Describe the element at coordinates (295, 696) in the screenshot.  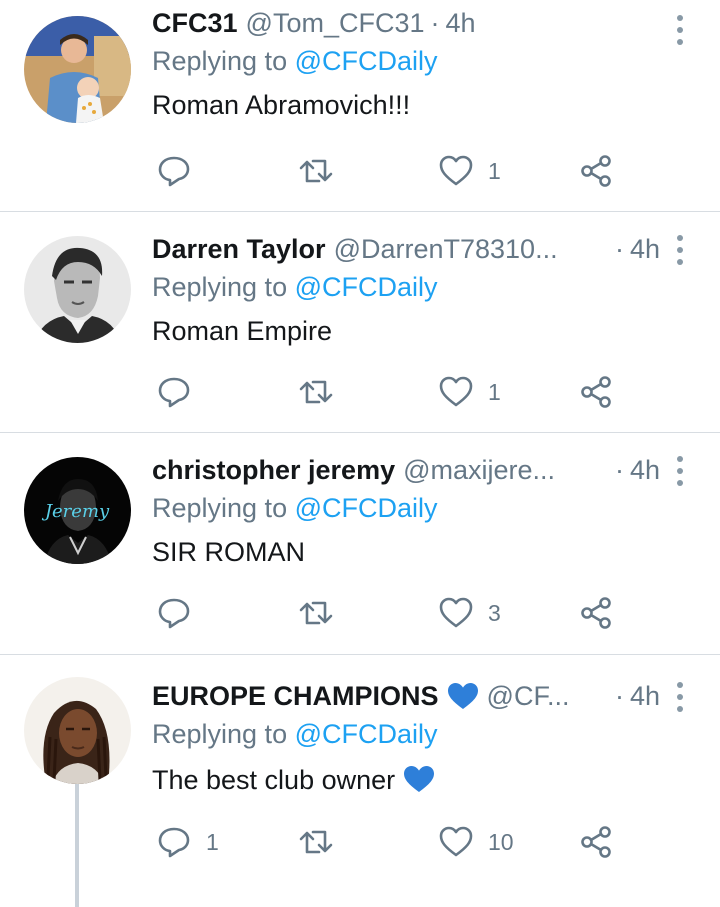
I see `display-name: EUROPE CHAMPIONS` at that location.